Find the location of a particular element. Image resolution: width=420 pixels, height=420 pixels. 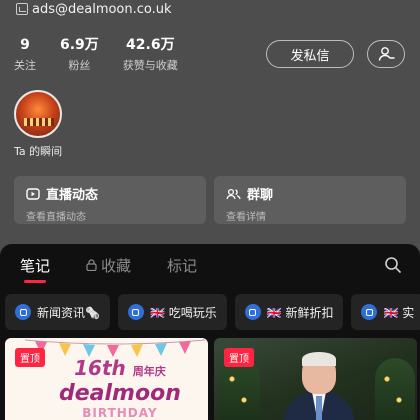

search-icon is located at coordinates (393, 265).